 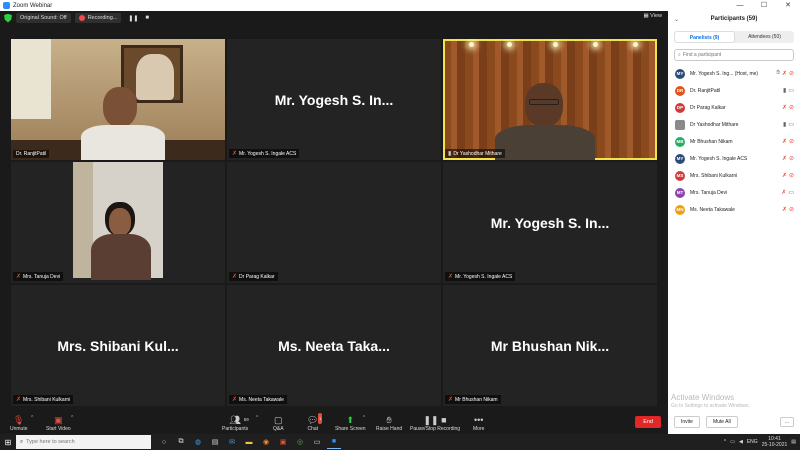 What do you see at coordinates (72, 418) in the screenshot?
I see `video-options-caret-icon: ^` at bounding box center [72, 418].